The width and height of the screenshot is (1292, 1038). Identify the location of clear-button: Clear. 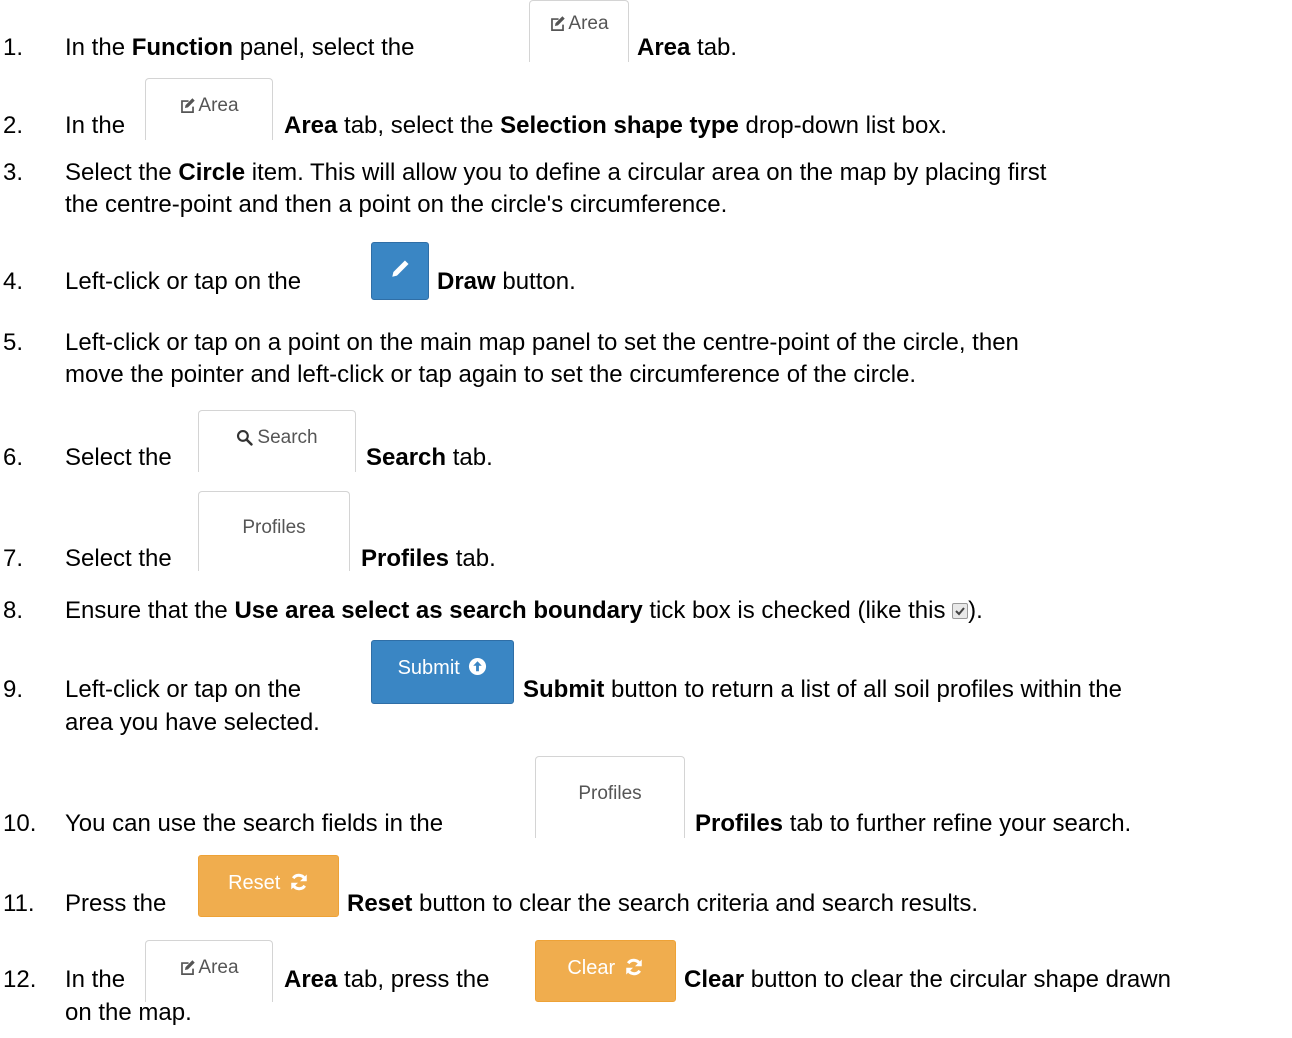
(605, 971).